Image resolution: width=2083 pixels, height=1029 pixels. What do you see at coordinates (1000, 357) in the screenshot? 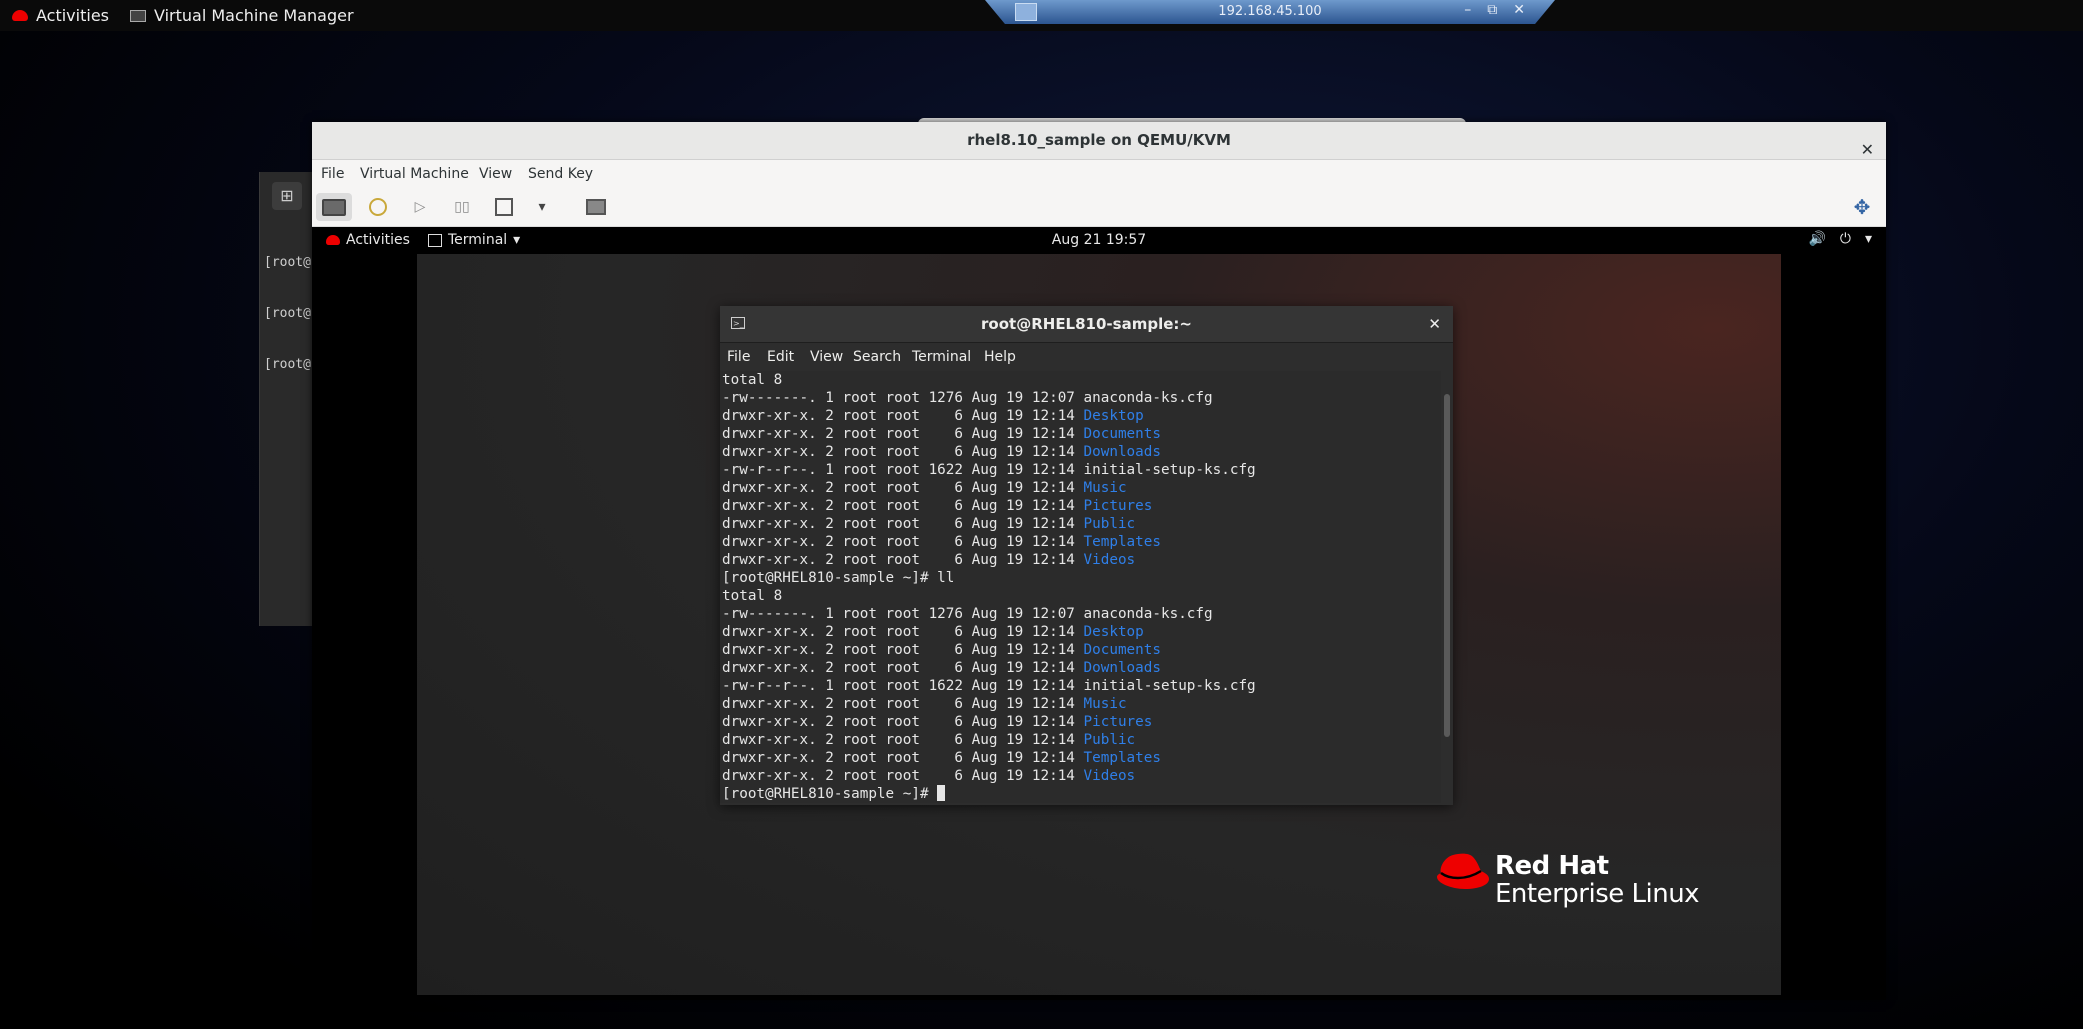
I see `terminal-menu-help: Help` at bounding box center [1000, 357].